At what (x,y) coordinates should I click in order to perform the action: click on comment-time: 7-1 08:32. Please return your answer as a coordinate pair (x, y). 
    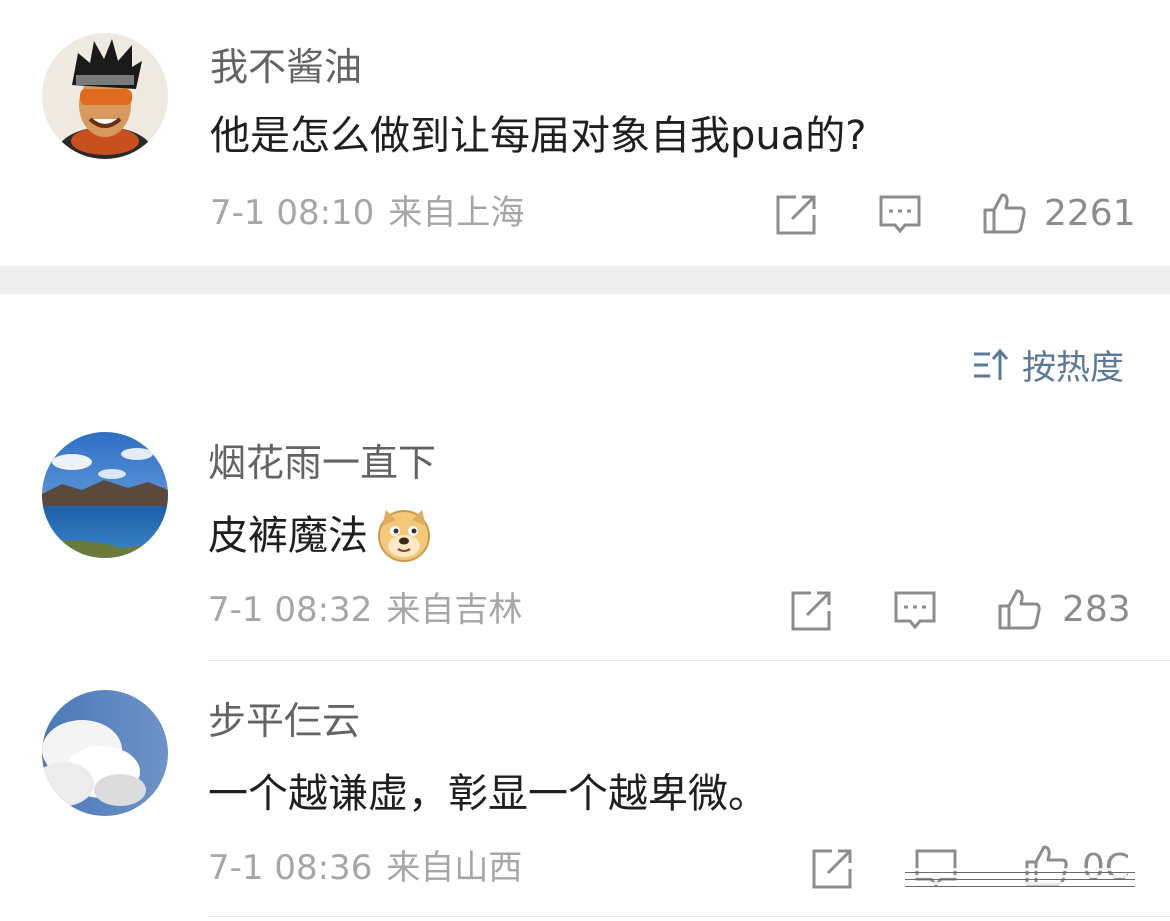
    Looking at the image, I should click on (290, 610).